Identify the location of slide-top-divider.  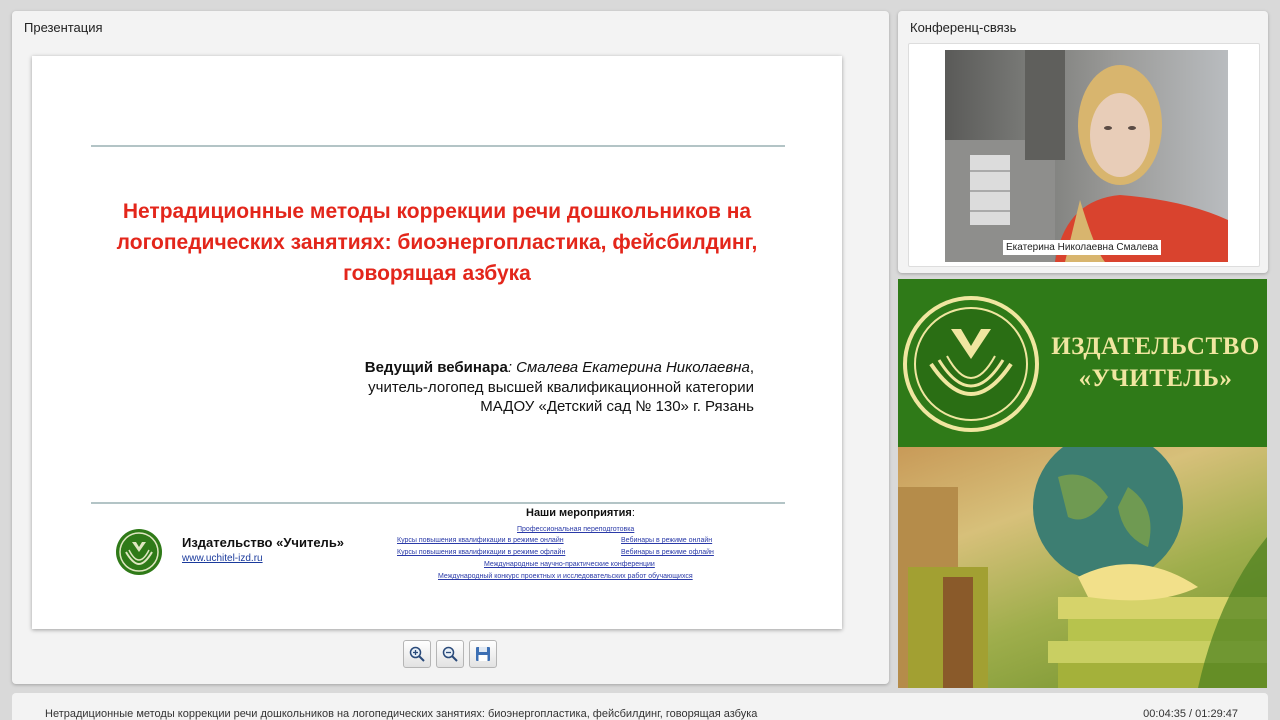
(438, 146).